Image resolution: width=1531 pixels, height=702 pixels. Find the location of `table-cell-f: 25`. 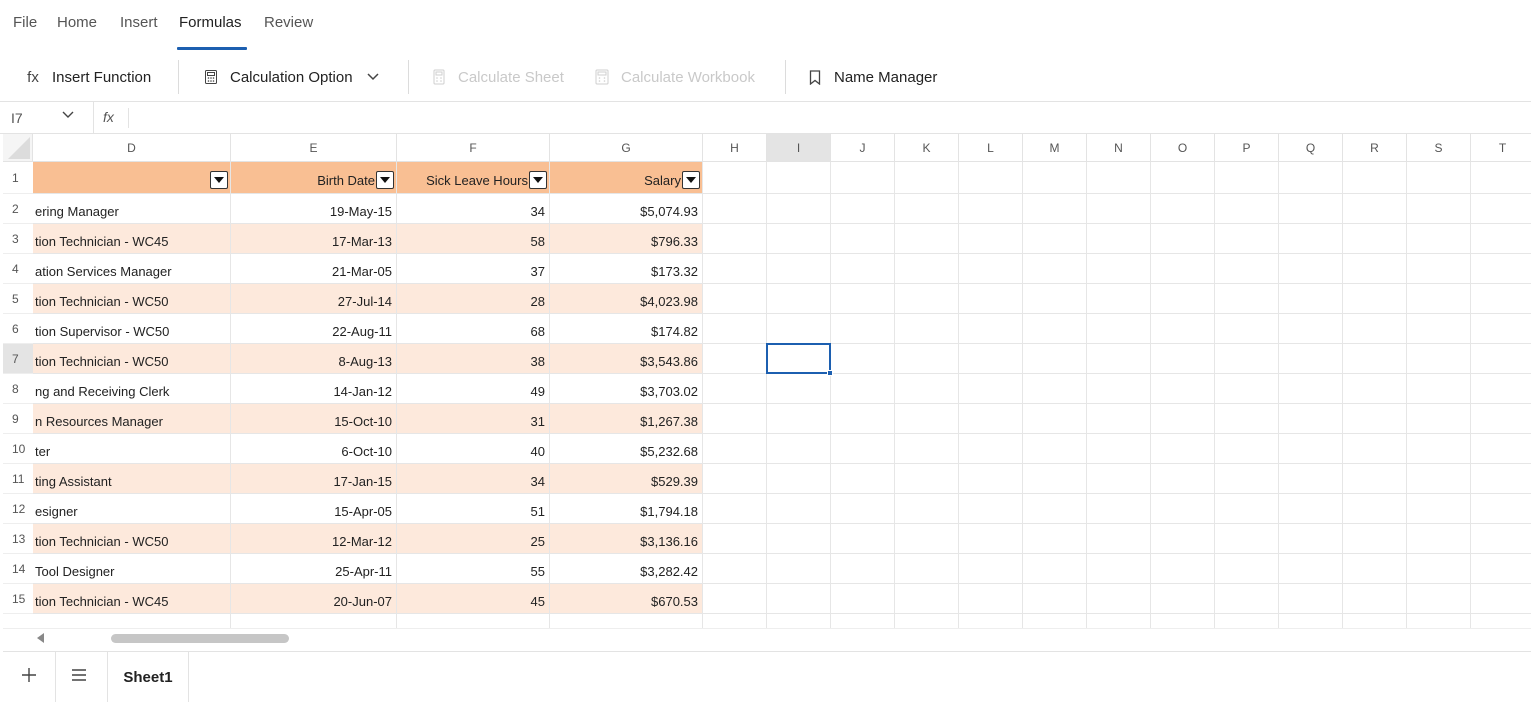

table-cell-f: 25 is located at coordinates (473, 541).